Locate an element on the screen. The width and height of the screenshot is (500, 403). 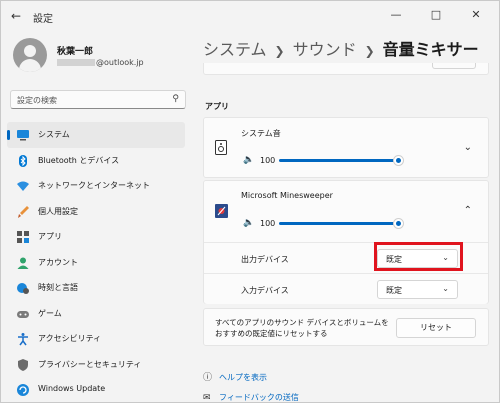
section-label-apps: アプリ is located at coordinates (217, 106).